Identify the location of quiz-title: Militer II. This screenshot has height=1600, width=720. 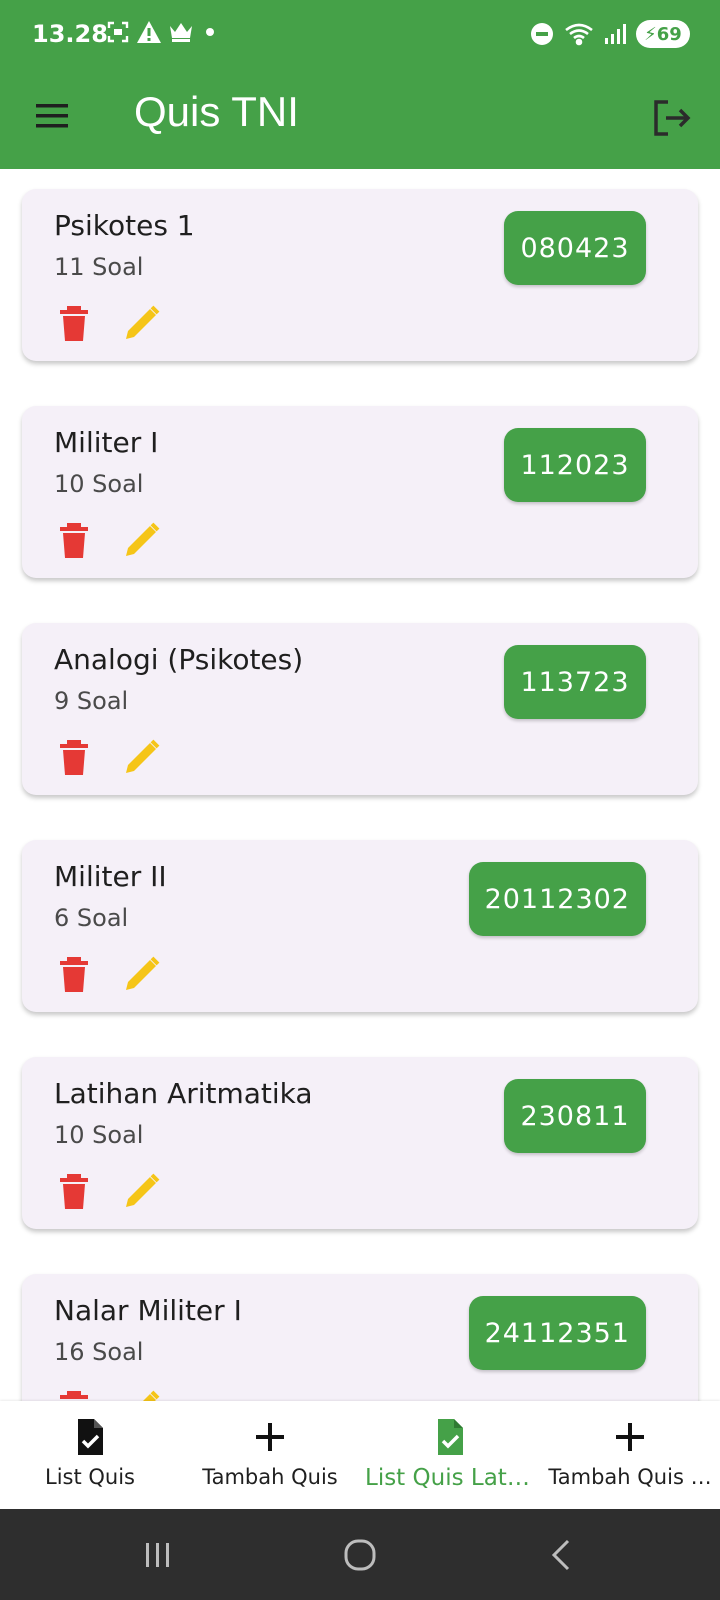
(110, 876).